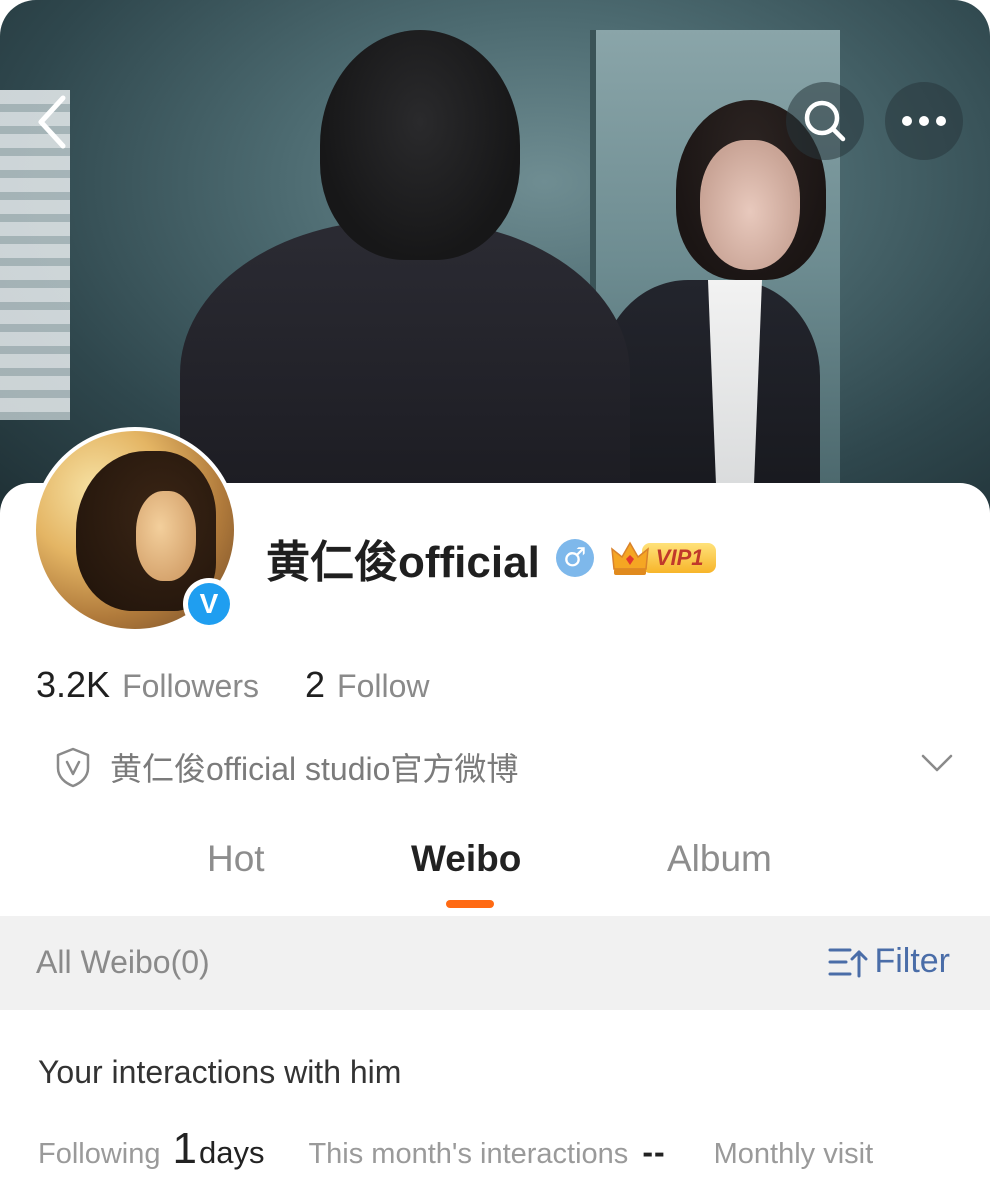  I want to click on interactions-title: Your interactions with him, so click(220, 1072).